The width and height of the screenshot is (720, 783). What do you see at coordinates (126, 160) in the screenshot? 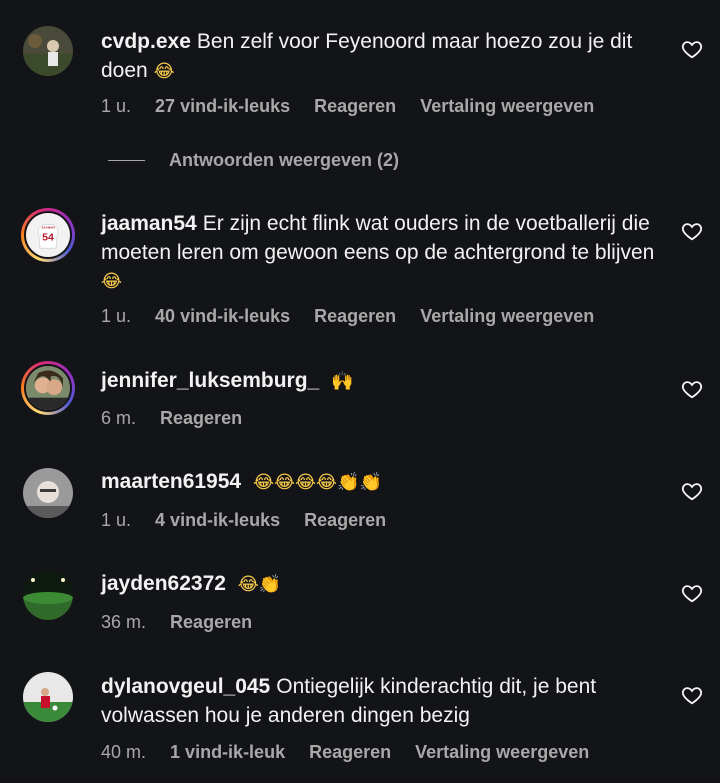
I see `divider-line` at bounding box center [126, 160].